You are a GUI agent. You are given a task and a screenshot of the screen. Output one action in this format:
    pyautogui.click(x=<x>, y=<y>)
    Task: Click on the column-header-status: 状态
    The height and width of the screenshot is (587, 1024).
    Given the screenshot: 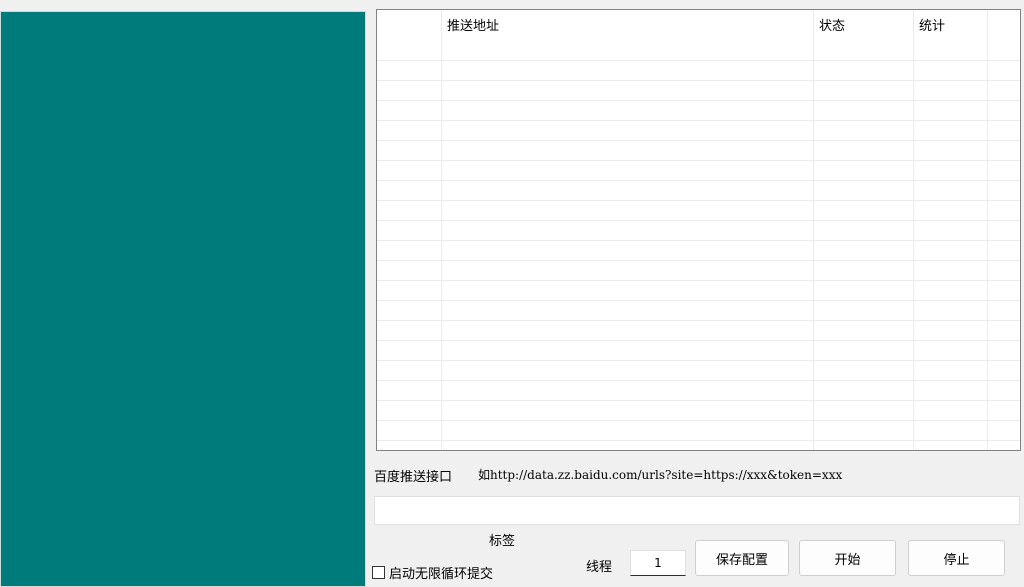 What is the action you would take?
    pyautogui.click(x=863, y=29)
    